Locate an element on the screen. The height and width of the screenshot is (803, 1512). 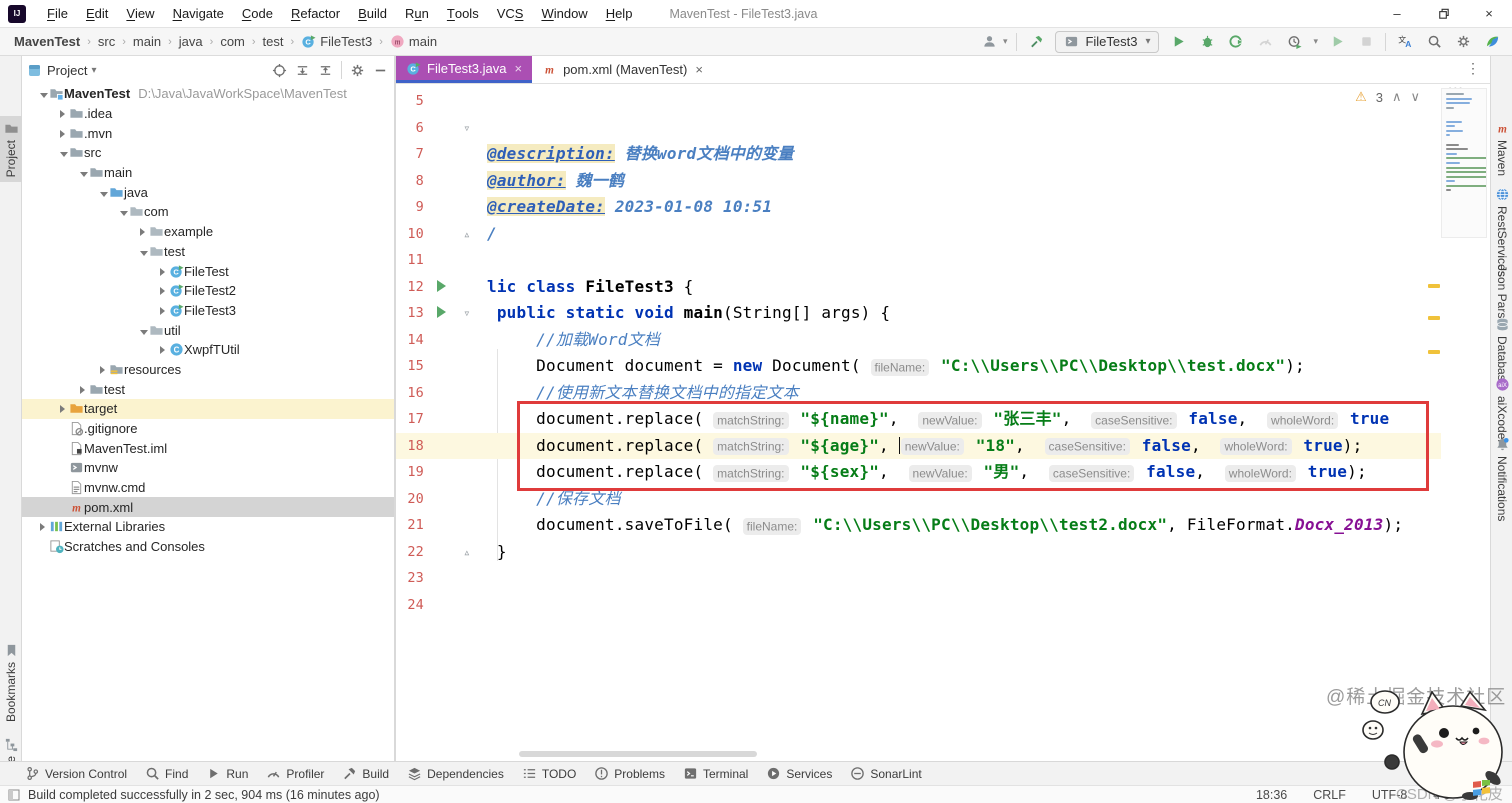
chevron-down-icon: ▾ is located at coordinates (93, 70).